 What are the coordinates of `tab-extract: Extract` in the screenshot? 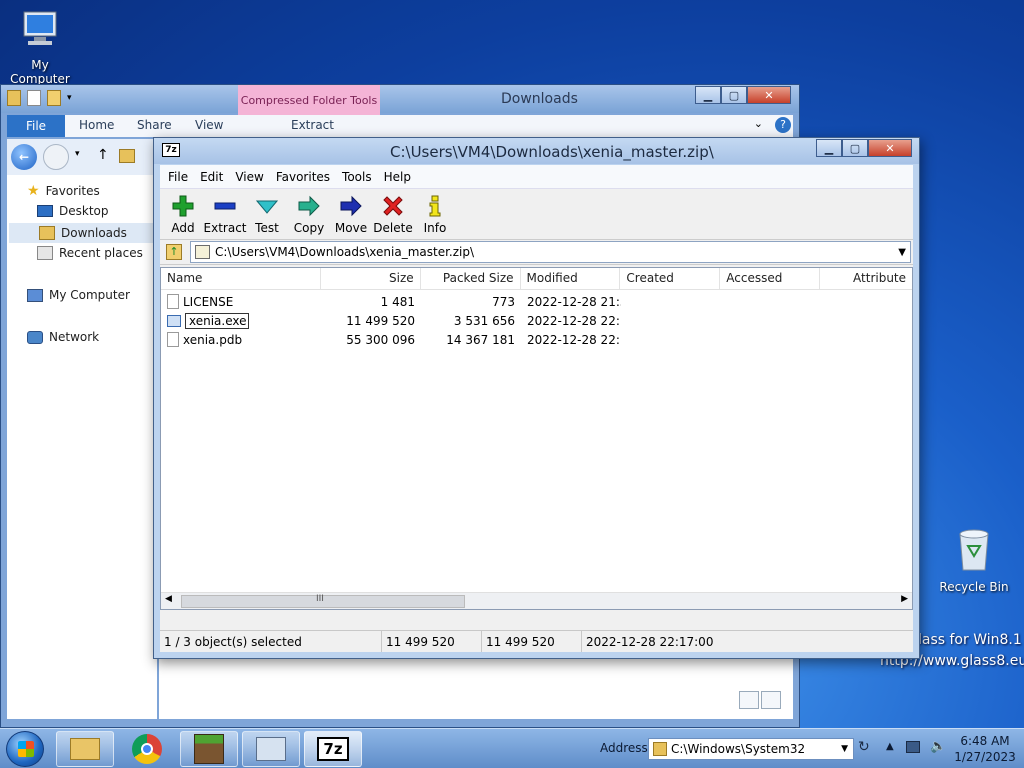 It's located at (312, 125).